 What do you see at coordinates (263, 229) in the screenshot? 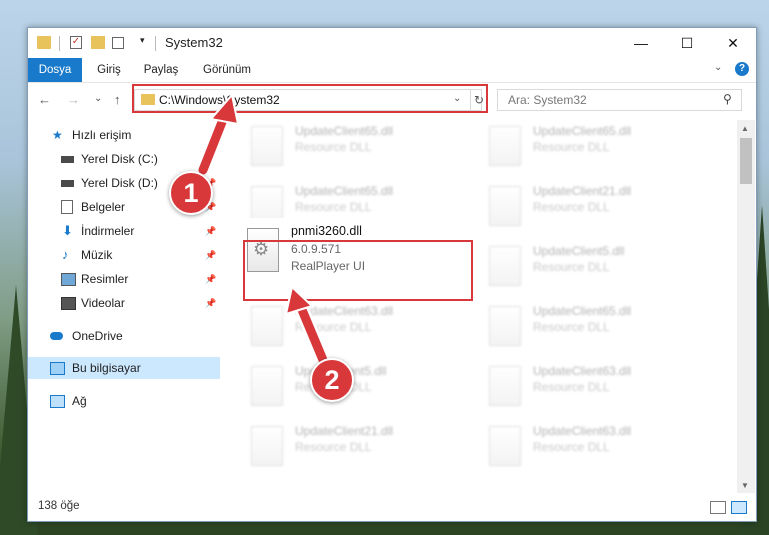
I see `annotation-arrows` at bounding box center [263, 229].